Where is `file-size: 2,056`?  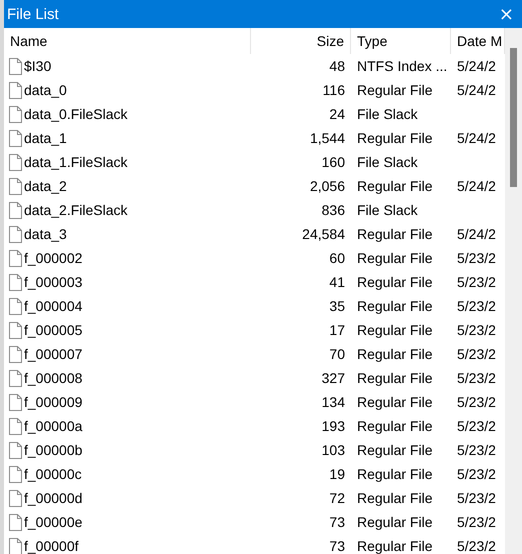
file-size: 2,056 is located at coordinates (327, 186).